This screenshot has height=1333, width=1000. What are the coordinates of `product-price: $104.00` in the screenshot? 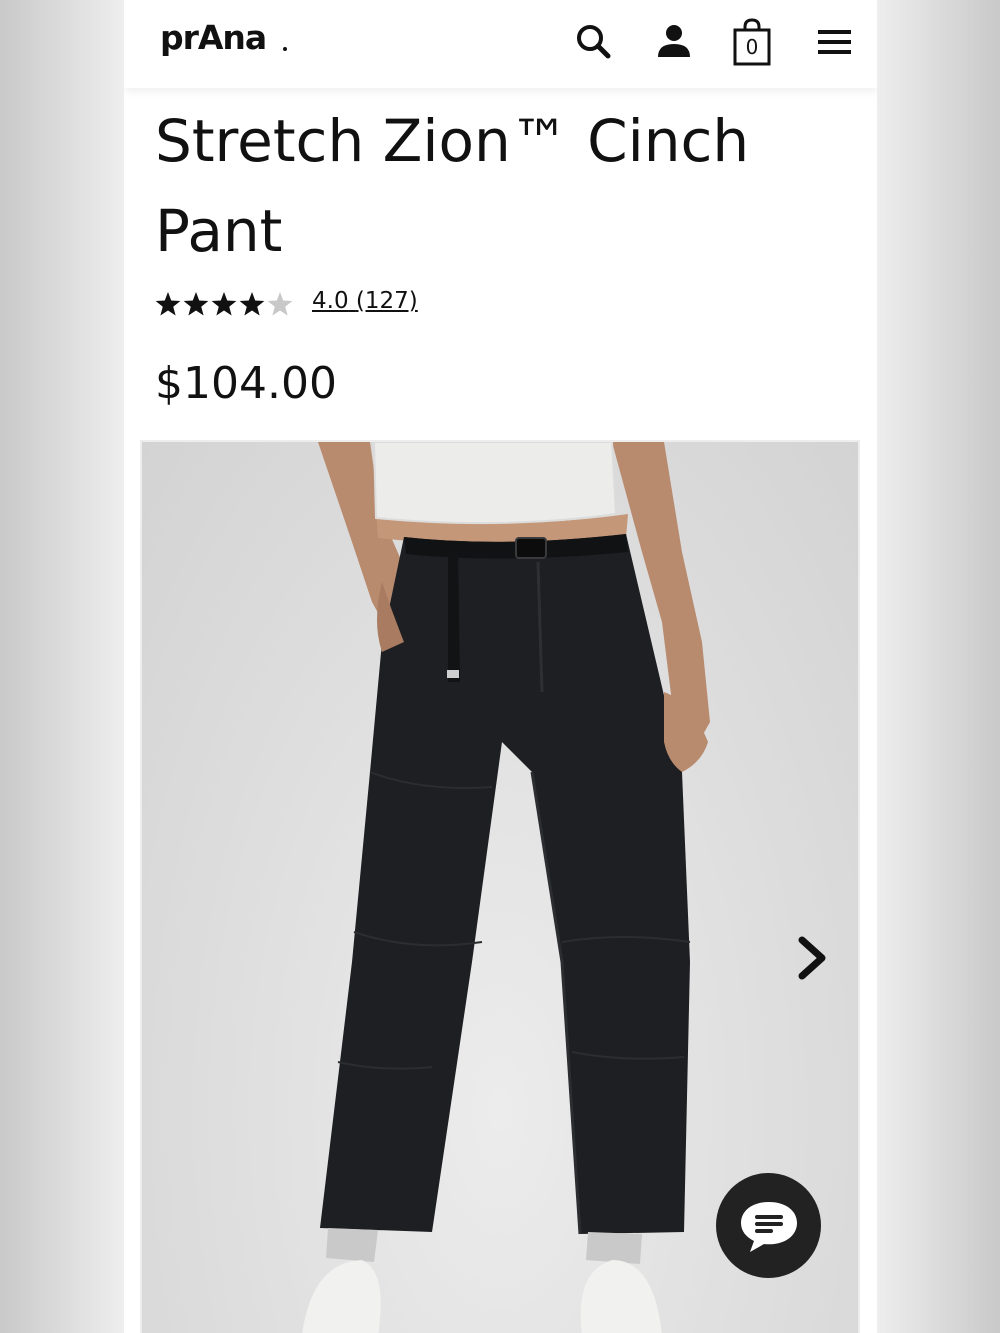 It's located at (246, 383).